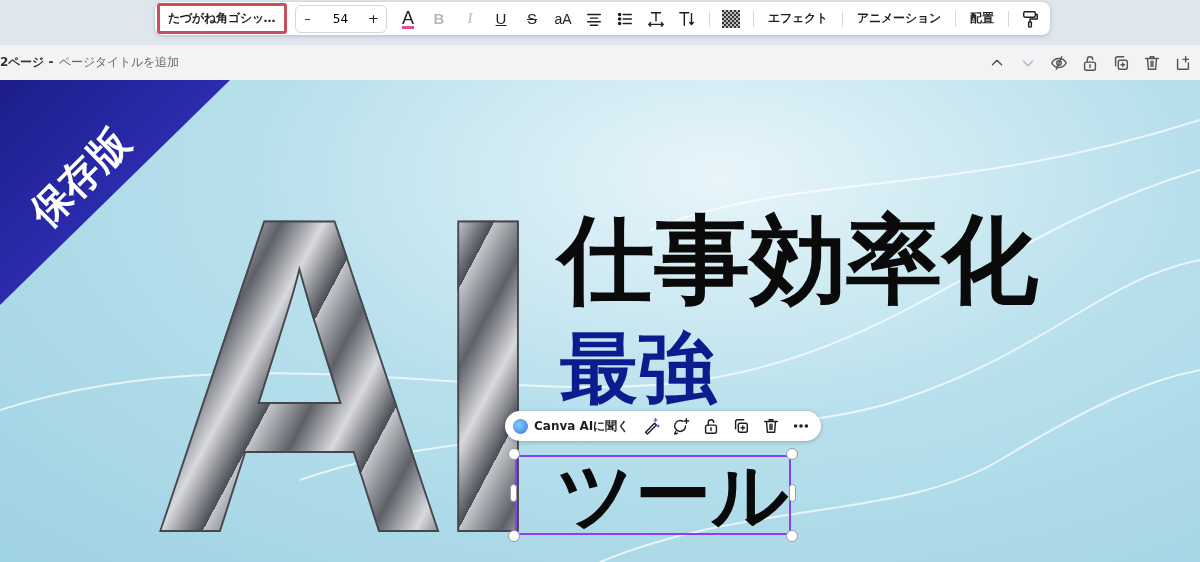 Image resolution: width=1200 pixels, height=562 pixels. Describe the element at coordinates (797, 18) in the screenshot. I see `menu-button: エフェクト` at that location.